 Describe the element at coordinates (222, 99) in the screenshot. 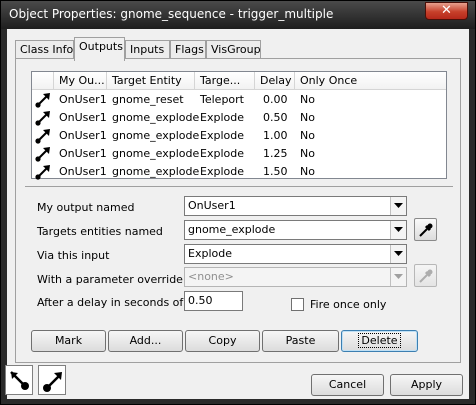

I see `cell-input: Teleport` at that location.